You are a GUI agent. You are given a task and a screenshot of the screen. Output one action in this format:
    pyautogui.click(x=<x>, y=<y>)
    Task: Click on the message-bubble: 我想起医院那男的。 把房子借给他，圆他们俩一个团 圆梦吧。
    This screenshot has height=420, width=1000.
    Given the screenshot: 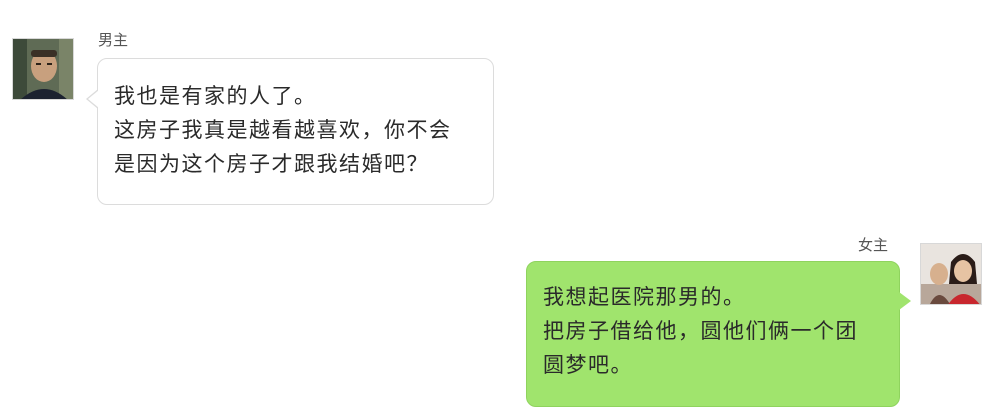 What is the action you would take?
    pyautogui.click(x=718, y=334)
    